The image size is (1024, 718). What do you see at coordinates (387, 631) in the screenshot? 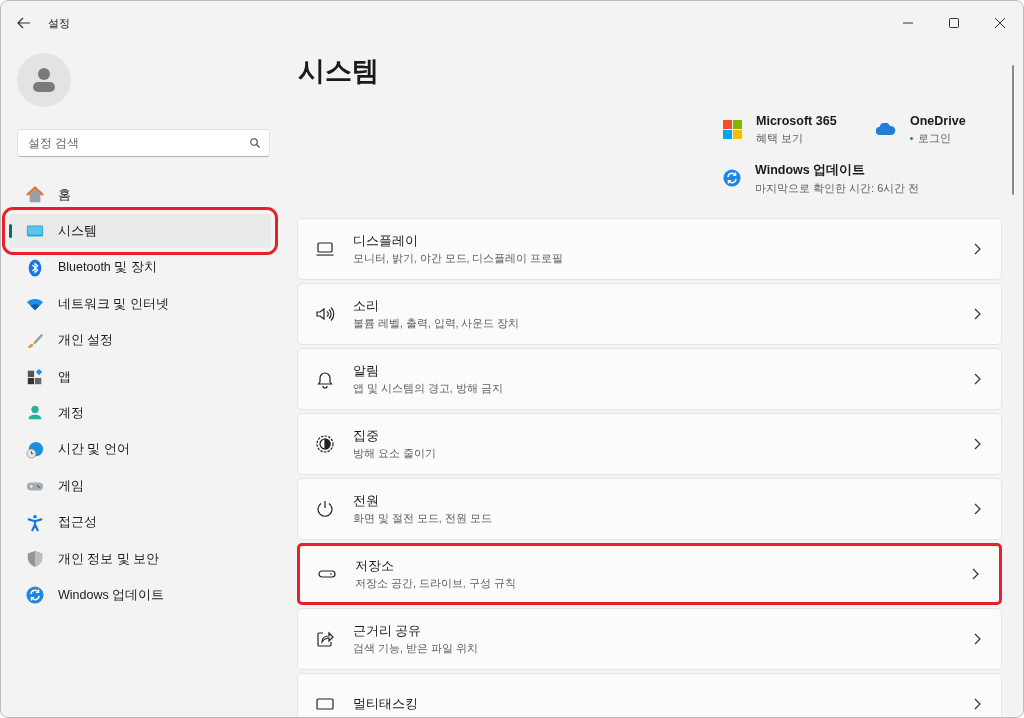
I see `card-title: 근거리 공유` at bounding box center [387, 631].